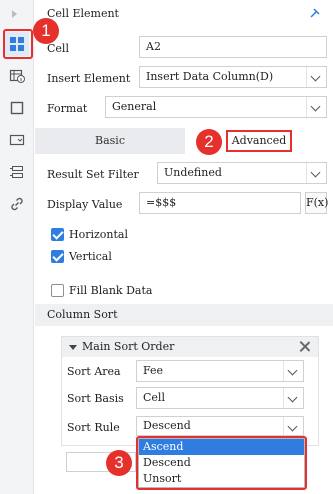 This screenshot has height=494, width=333. Describe the element at coordinates (221, 447) in the screenshot. I see `dropdown-option-ascend: Ascend` at that location.